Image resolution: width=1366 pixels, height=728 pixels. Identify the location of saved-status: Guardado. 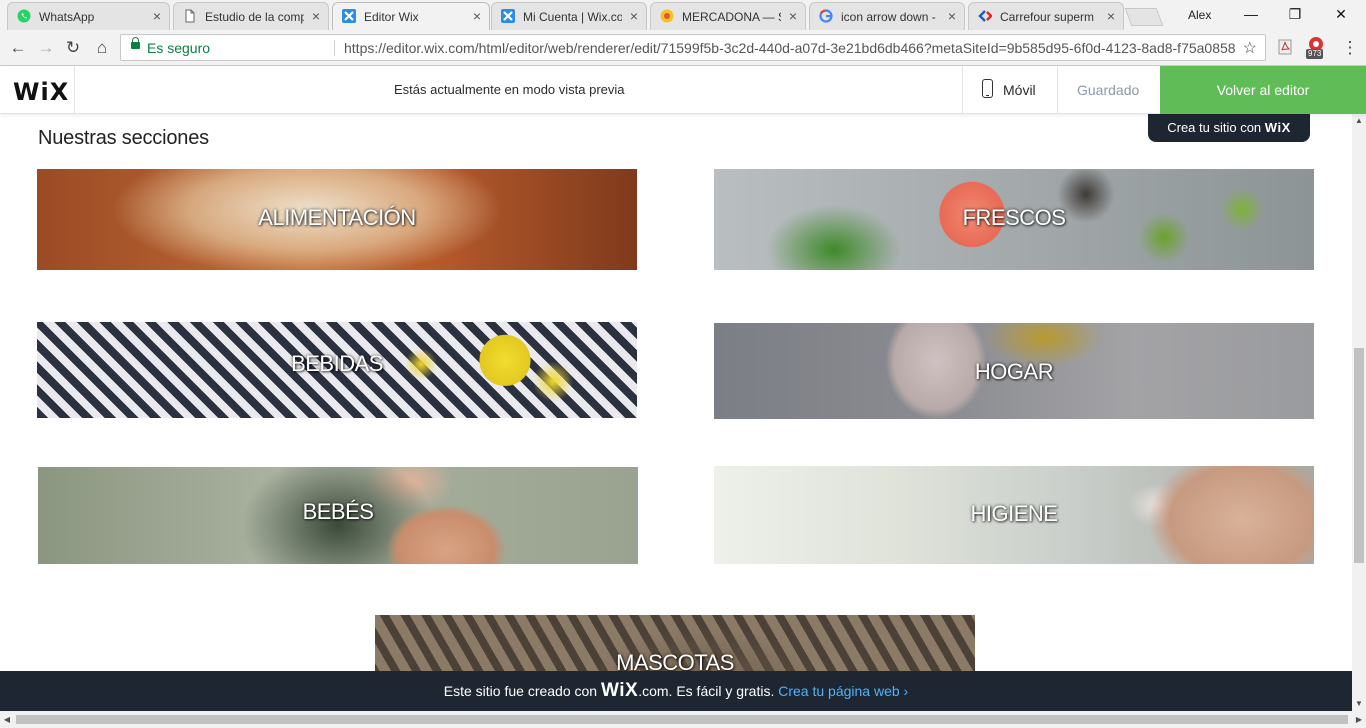
(1108, 90).